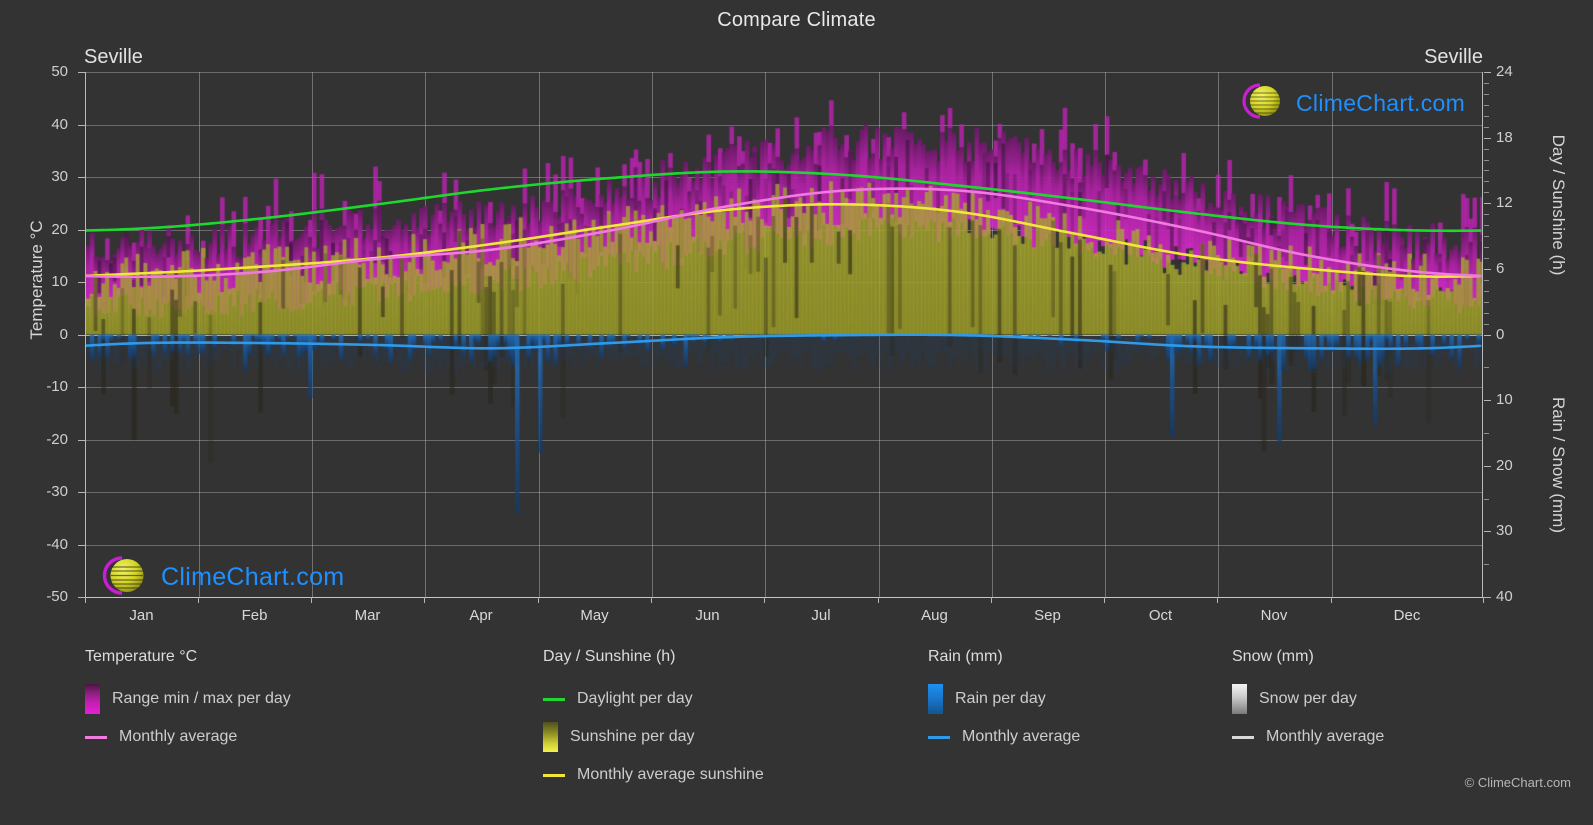  Describe the element at coordinates (939, 737) in the screenshot. I see `rain-average-line-icon` at that location.